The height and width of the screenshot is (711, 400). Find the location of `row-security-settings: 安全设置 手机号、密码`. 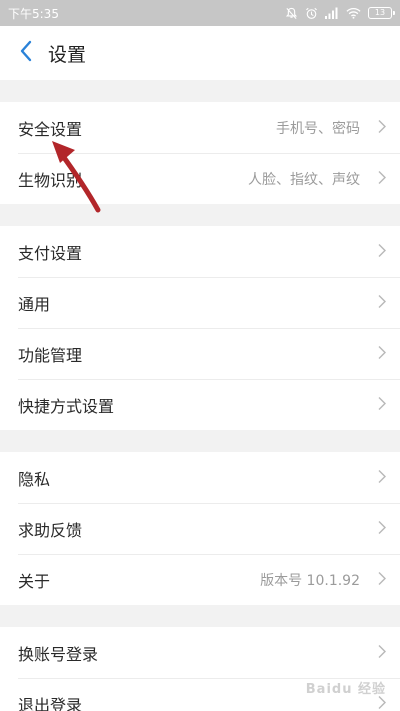

row-security-settings: 安全设置 手机号、密码 is located at coordinates (200, 127).